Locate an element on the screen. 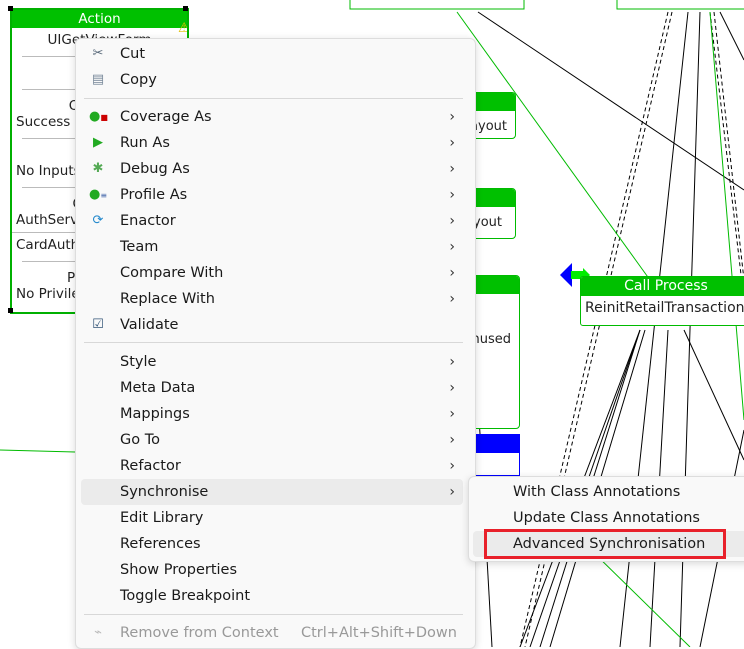  shortcut-label: Ctrl+Alt+Shift+Down is located at coordinates (379, 633).